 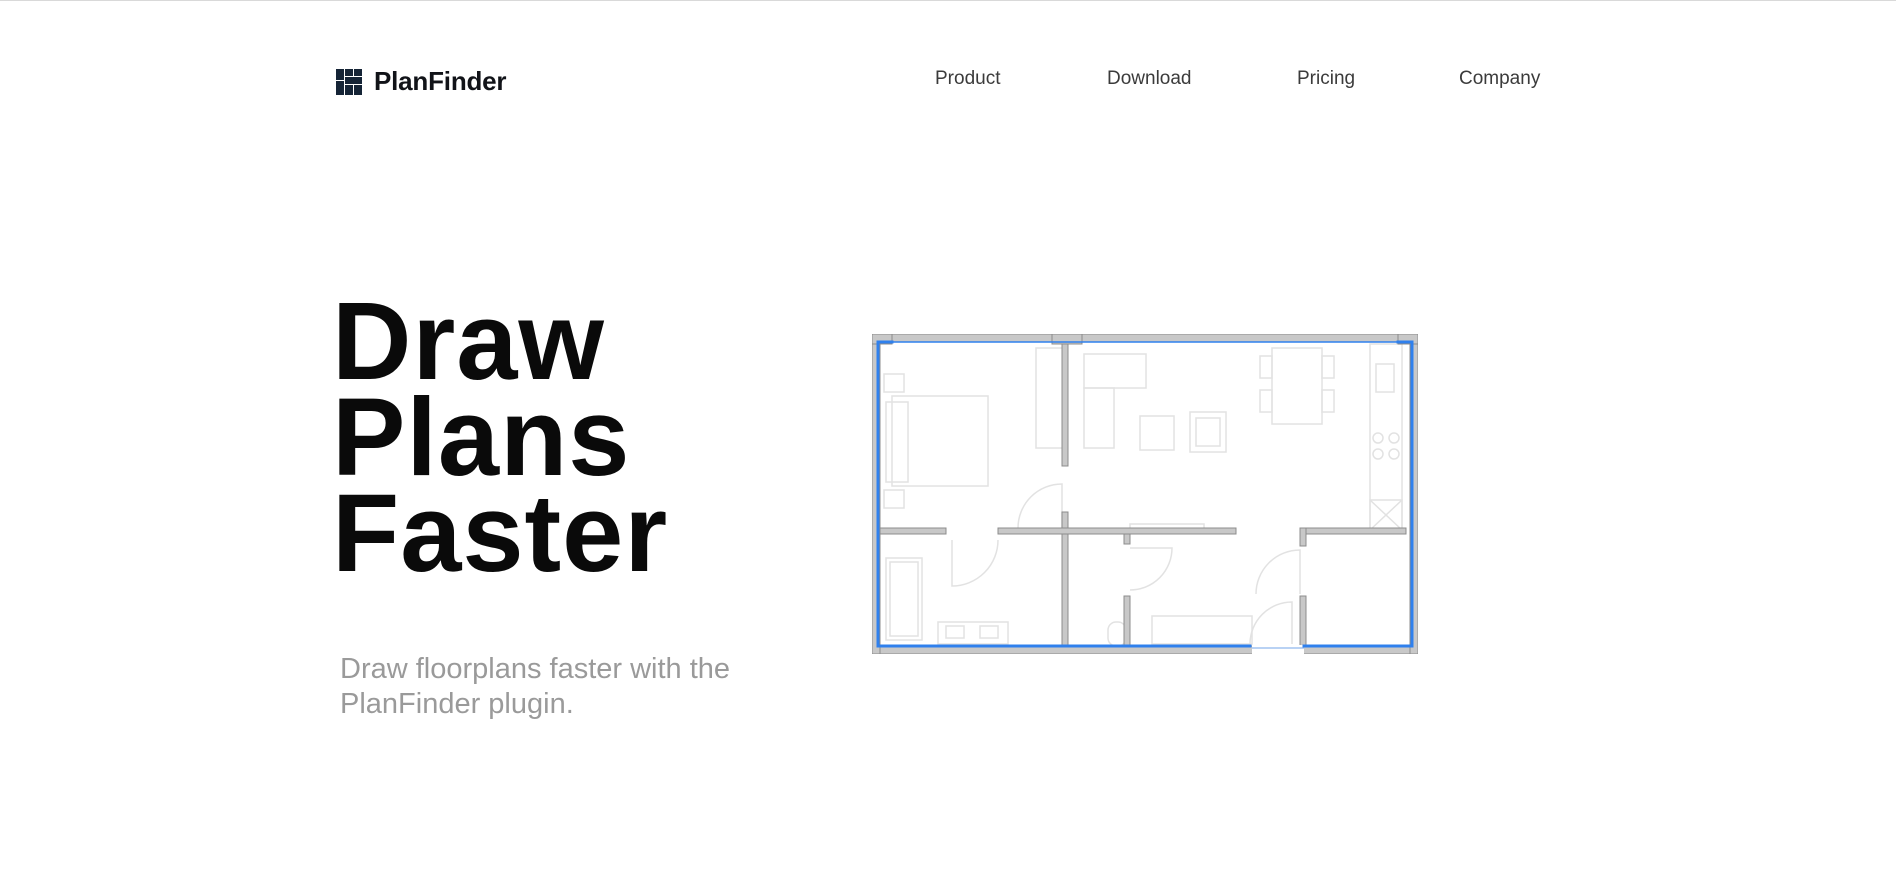 What do you see at coordinates (1326, 79) in the screenshot?
I see `nav-pricing-link: Pricing` at bounding box center [1326, 79].